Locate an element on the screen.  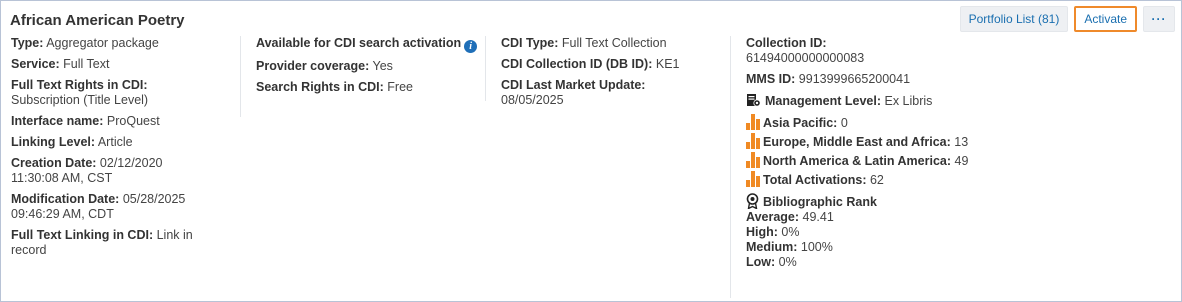
field-cdi-activation: Available for CDI search activation i is located at coordinates (368, 44).